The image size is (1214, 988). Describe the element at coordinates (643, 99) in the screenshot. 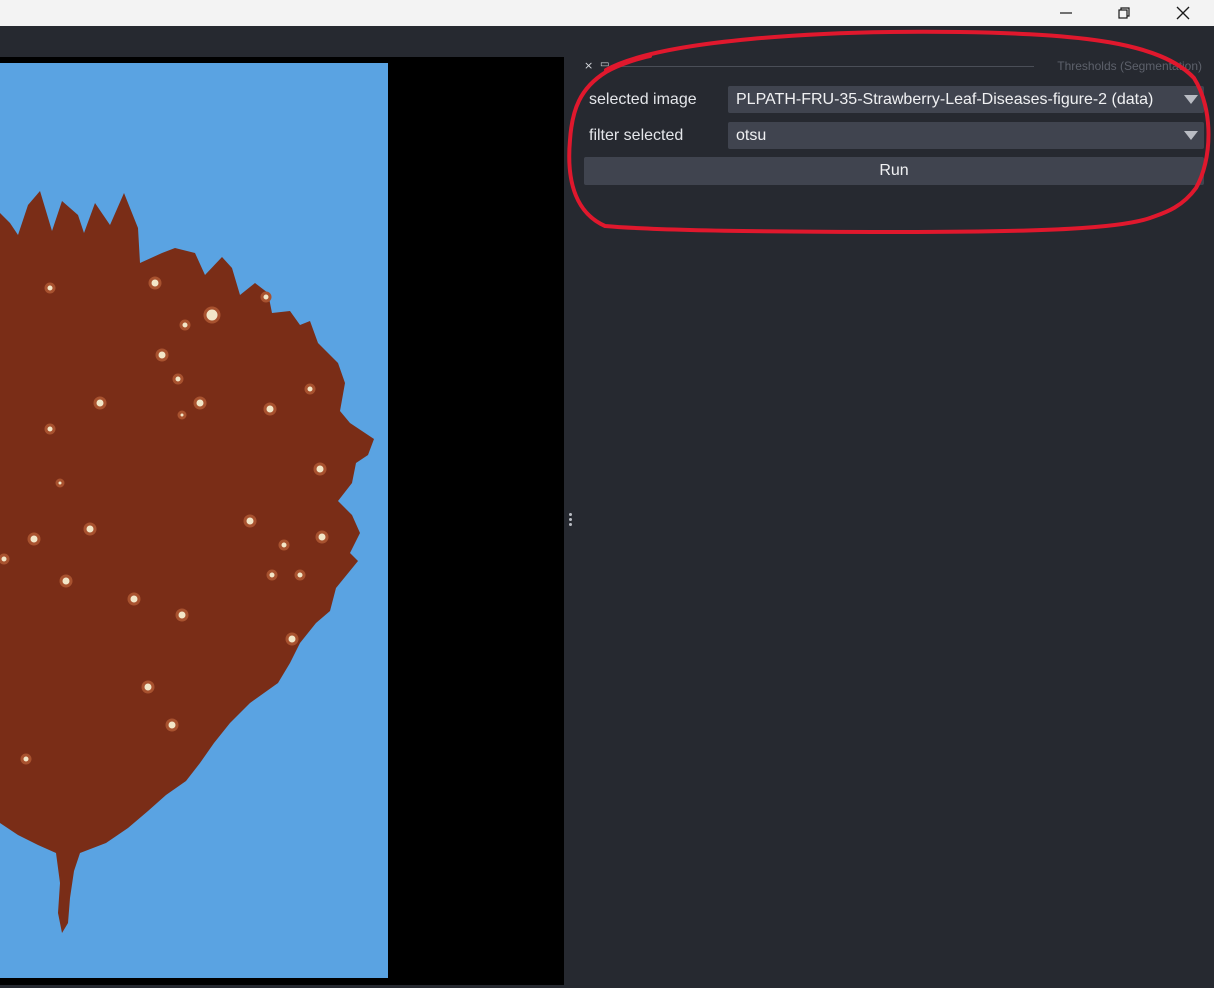

I see `selected-image-label: selected image` at that location.